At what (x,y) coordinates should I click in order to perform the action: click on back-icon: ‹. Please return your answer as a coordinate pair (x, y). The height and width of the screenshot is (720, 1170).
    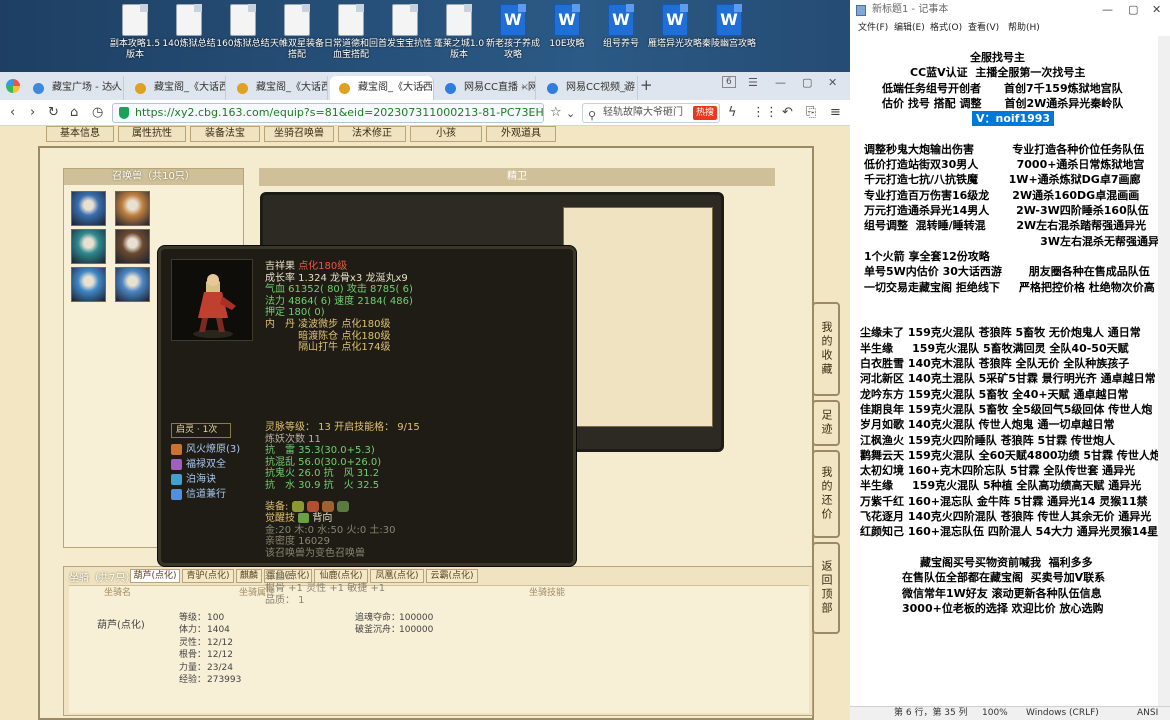
    Looking at the image, I should click on (12, 112).